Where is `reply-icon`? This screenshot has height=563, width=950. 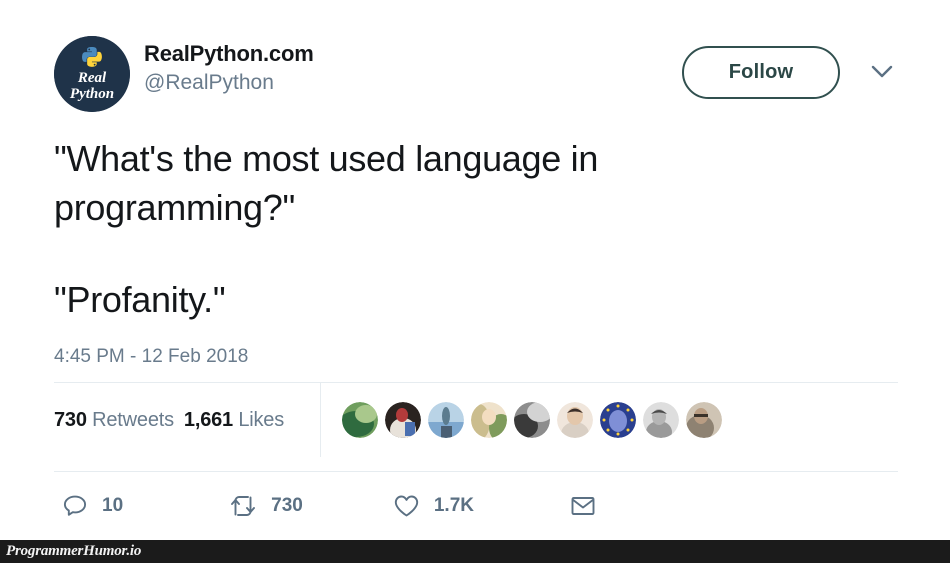
reply-icon is located at coordinates (75, 505).